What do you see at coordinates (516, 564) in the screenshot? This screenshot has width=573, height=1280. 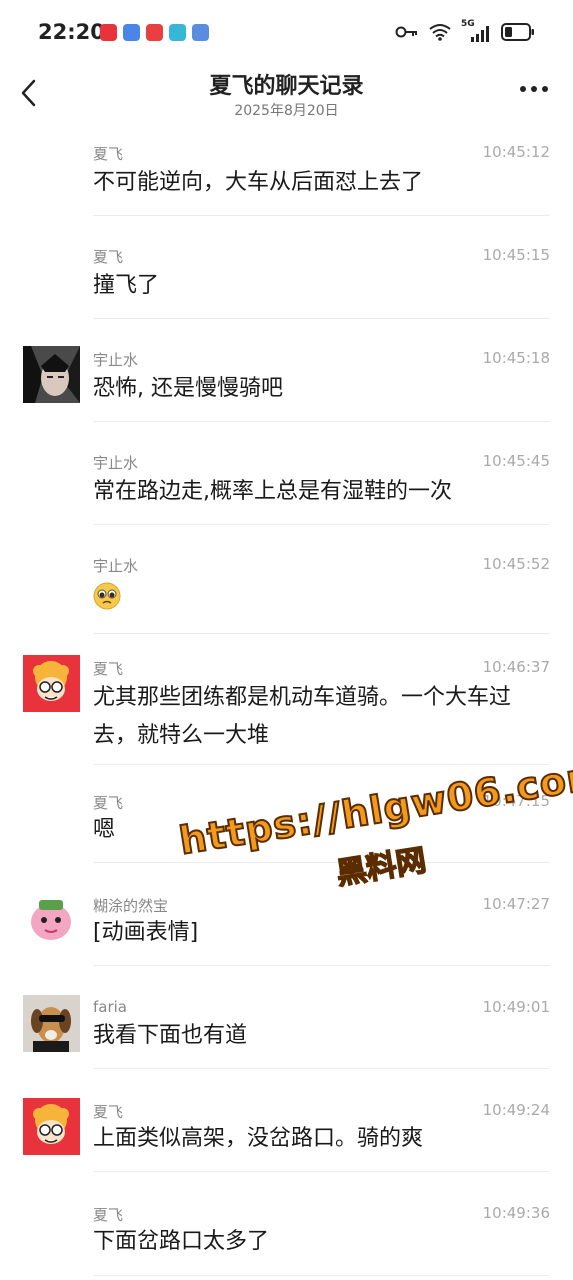 I see `message-time: 10:45:52` at bounding box center [516, 564].